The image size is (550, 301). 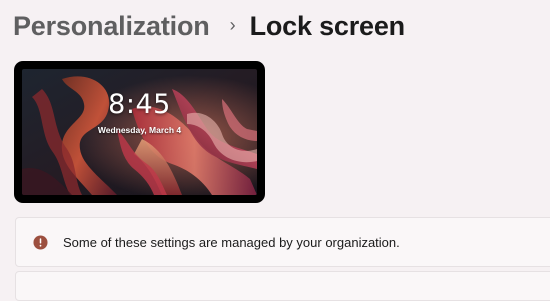 What do you see at coordinates (282, 286) in the screenshot?
I see `settings-card` at bounding box center [282, 286].